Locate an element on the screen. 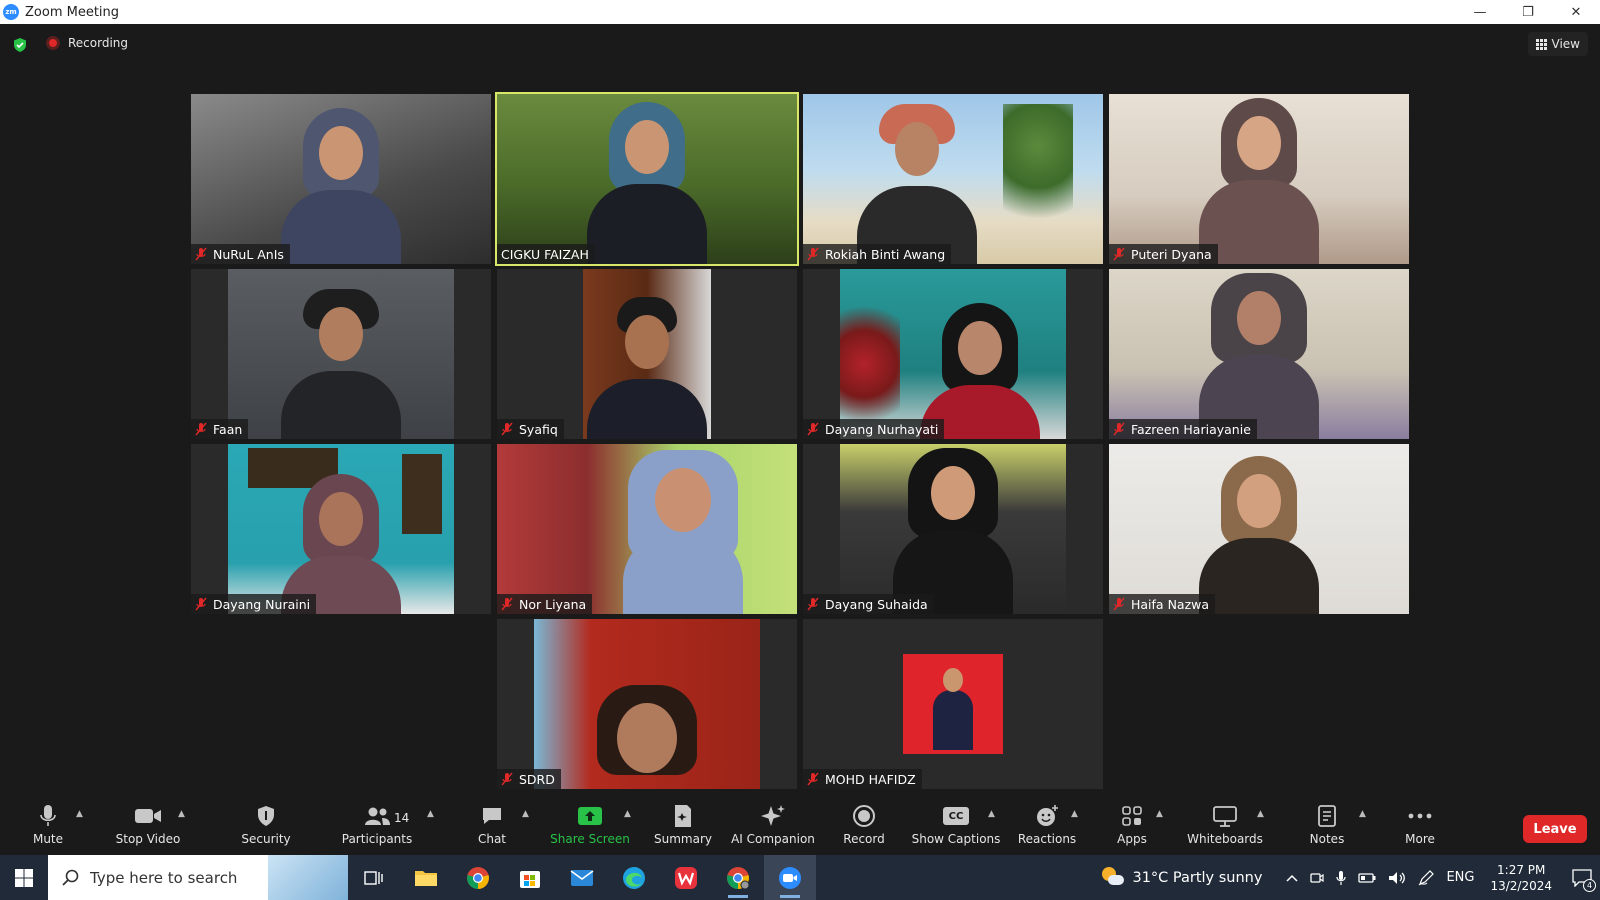 The image size is (1600, 900). grid-view-icon is located at coordinates (1541, 44).